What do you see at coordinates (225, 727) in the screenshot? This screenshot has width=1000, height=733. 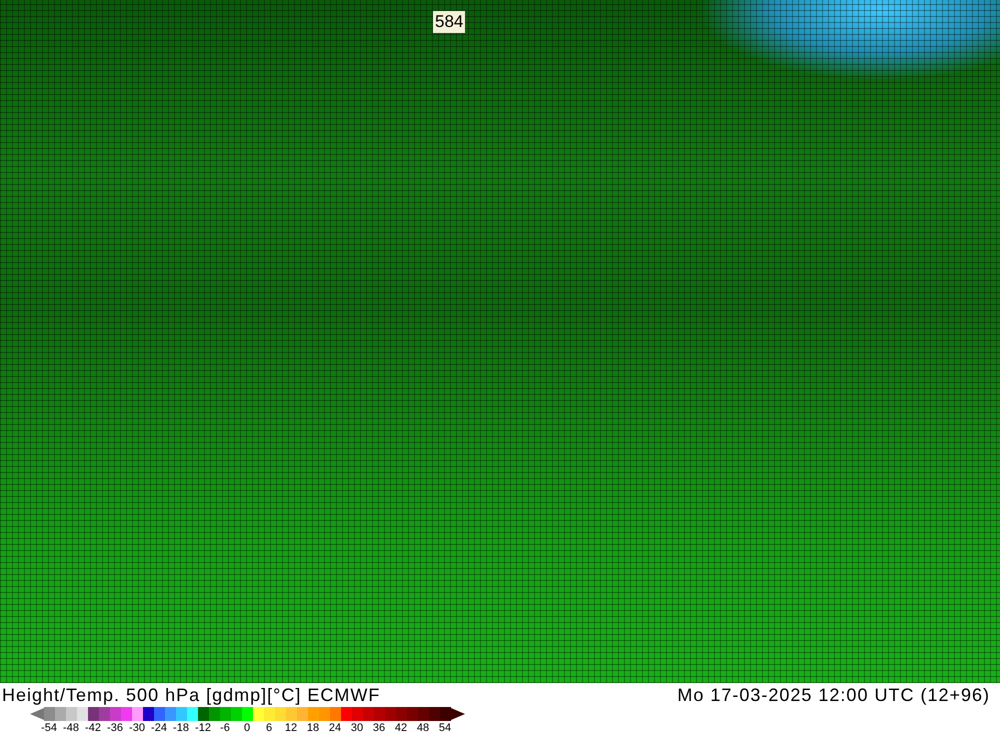 I see `legend-tick-label: -6` at bounding box center [225, 727].